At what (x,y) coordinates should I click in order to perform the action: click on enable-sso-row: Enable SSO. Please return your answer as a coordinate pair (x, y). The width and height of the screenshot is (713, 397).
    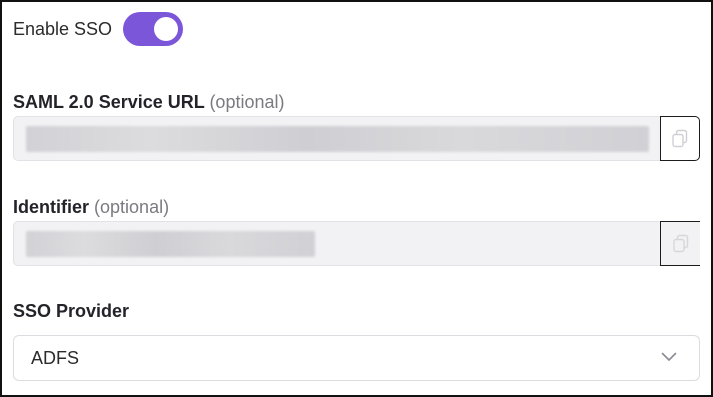
    Looking at the image, I should click on (98, 29).